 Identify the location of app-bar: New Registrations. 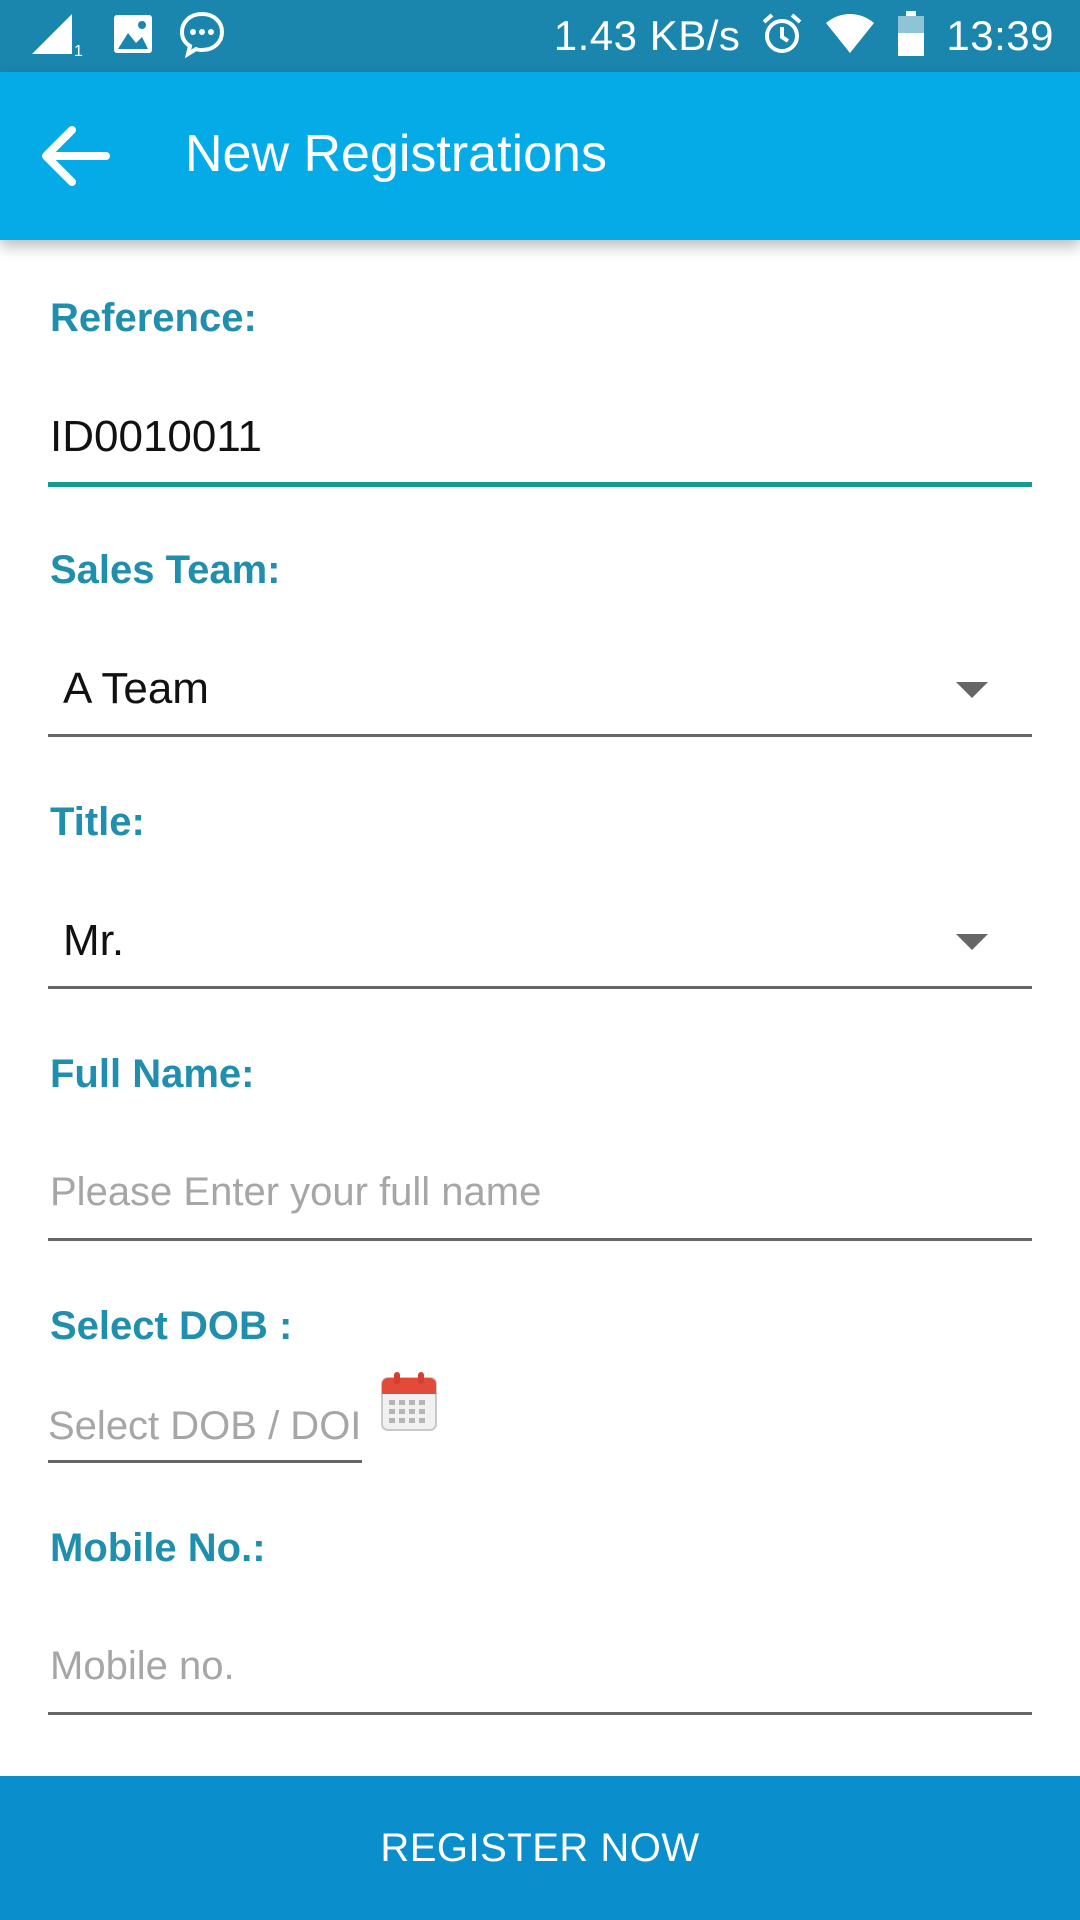
(540, 156).